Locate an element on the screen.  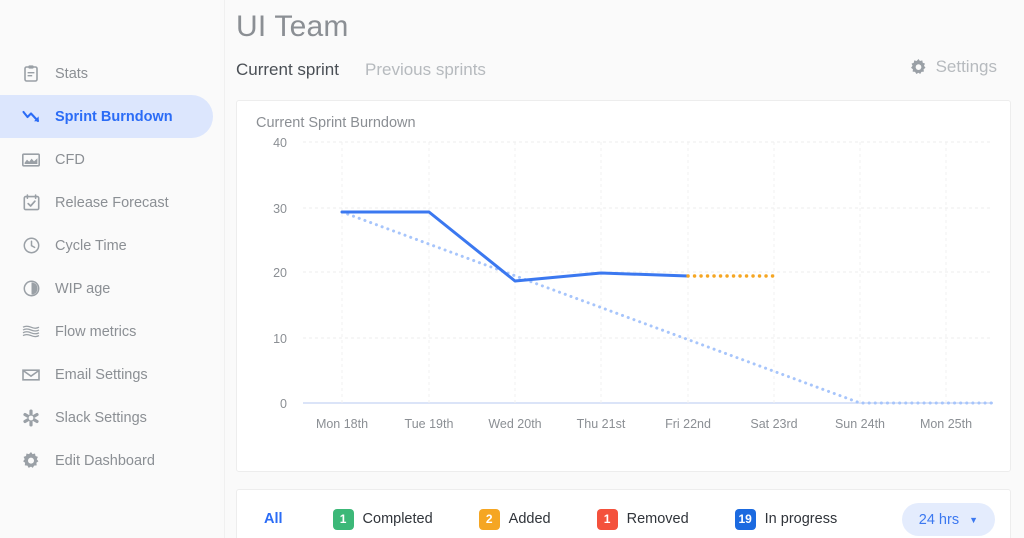
sidebar-item-edit-dashboard: Edit Dashboard is located at coordinates (106, 460).